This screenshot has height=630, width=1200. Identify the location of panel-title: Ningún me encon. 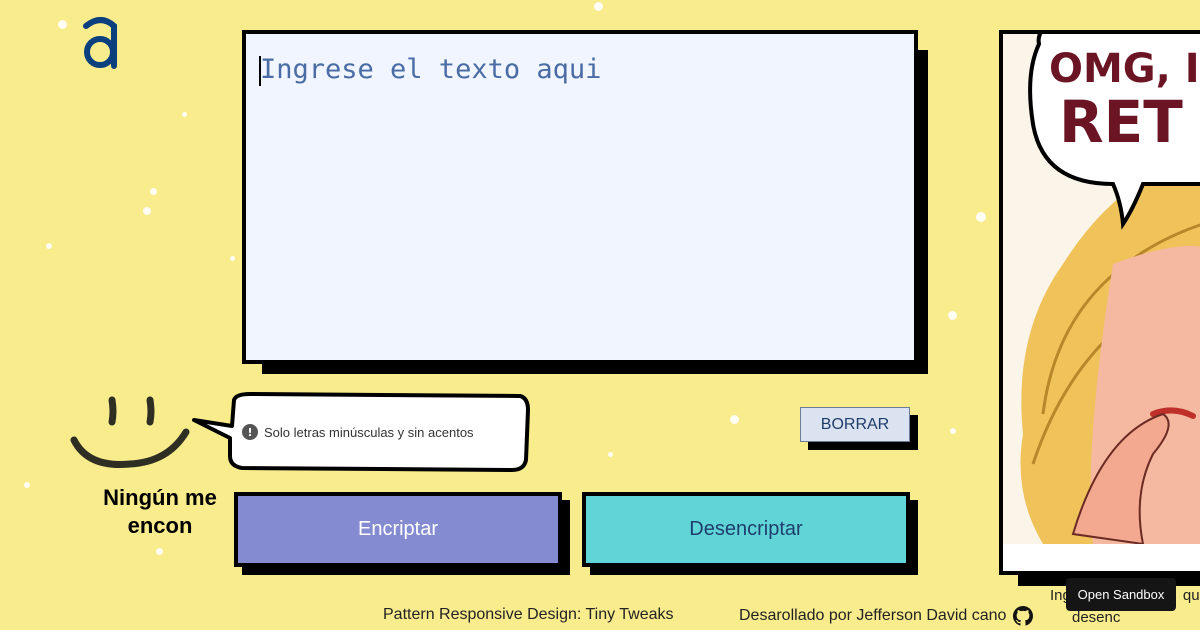
(160, 512).